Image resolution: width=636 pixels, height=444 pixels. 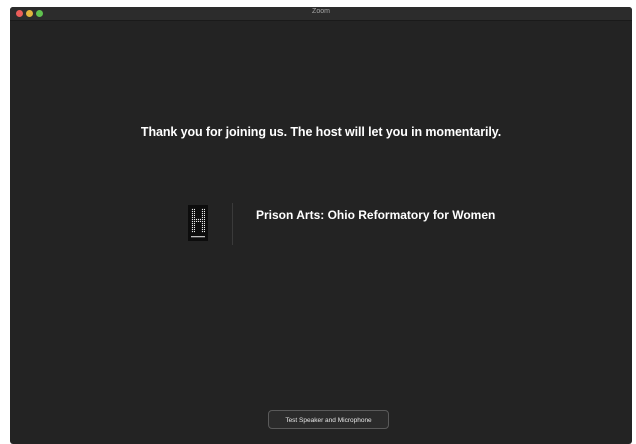 I want to click on test-speaker-microphone-button: Test Speaker and Microphone, so click(x=328, y=419).